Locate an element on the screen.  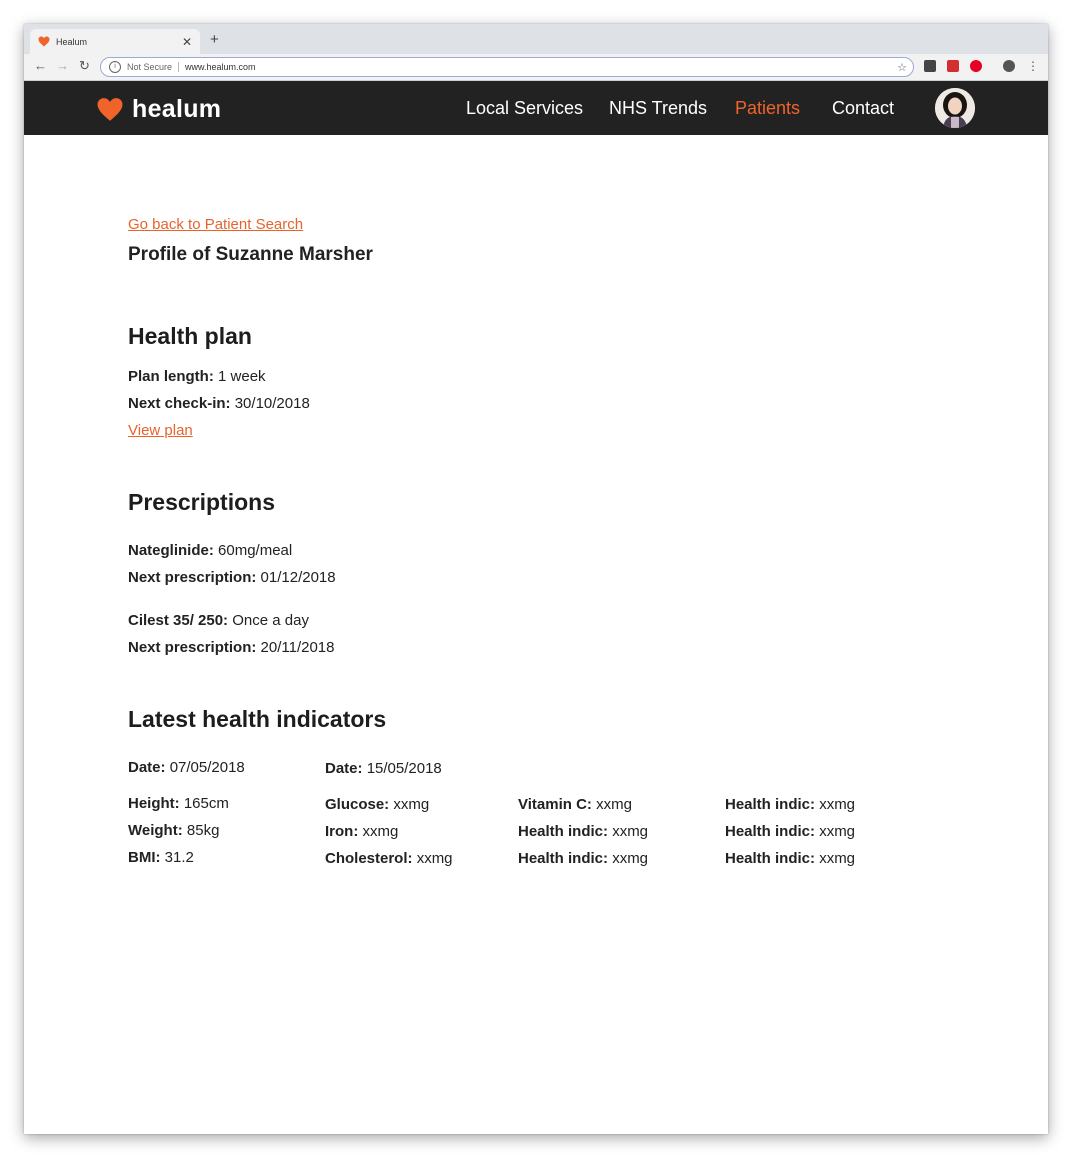
indicator-label: Glucose: is located at coordinates (357, 804).